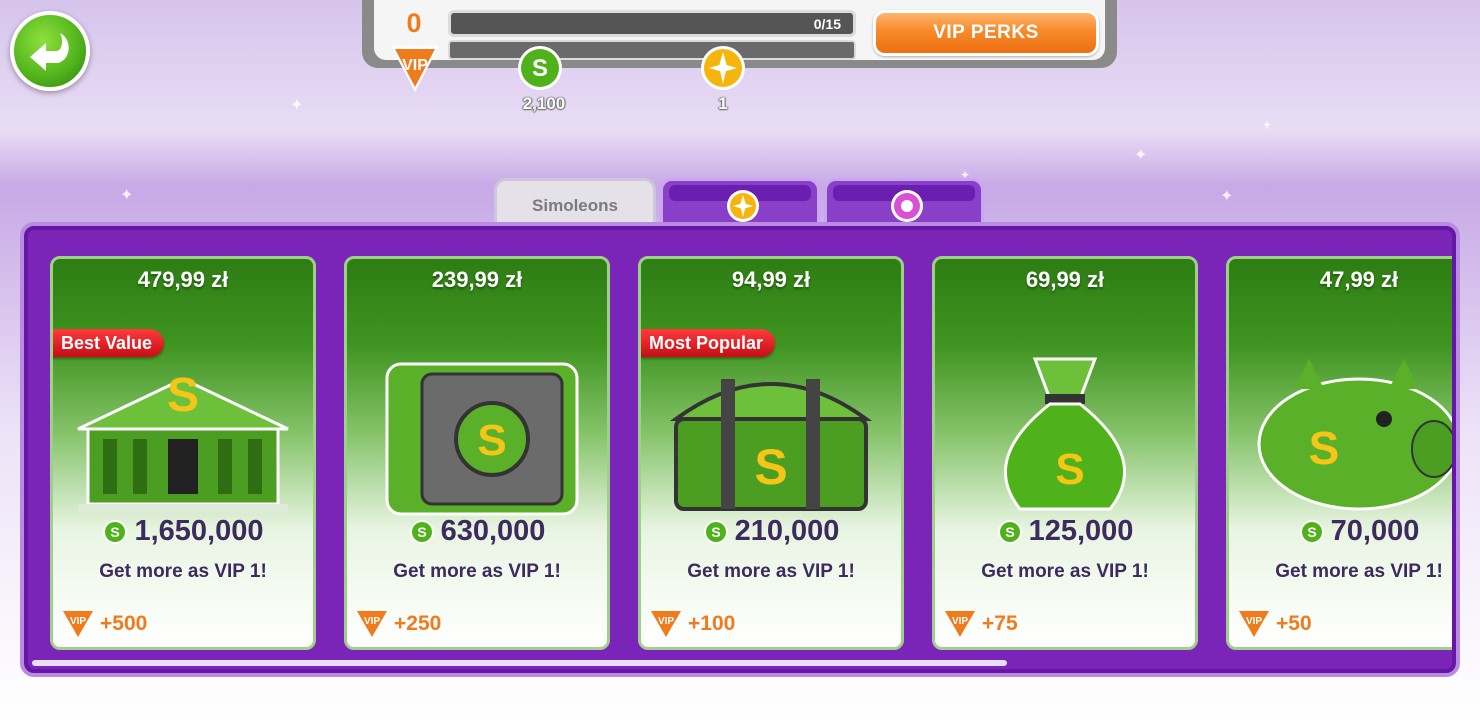 The height and width of the screenshot is (720, 1480). I want to click on vip-progress-text: 0/15, so click(827, 24).